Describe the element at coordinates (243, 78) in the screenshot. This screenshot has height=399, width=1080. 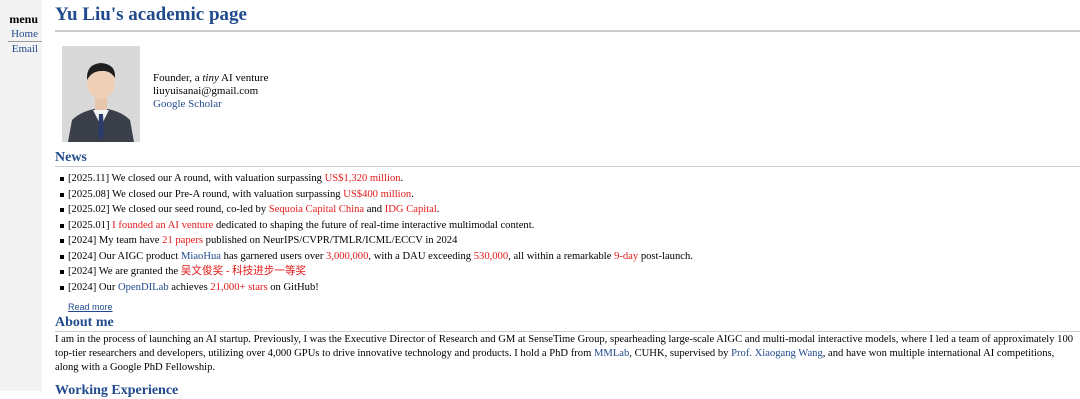
I see `role-suffix: AI venture` at that location.